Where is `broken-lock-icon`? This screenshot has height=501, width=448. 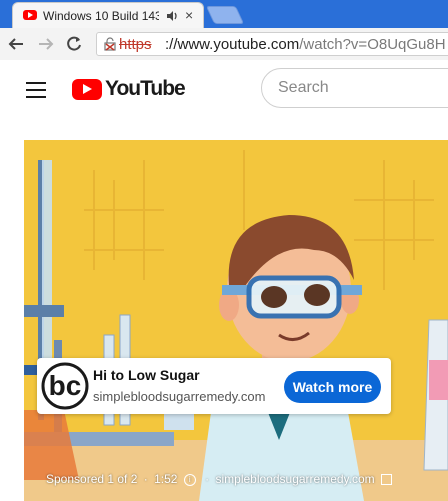
broken-lock-icon is located at coordinates (110, 44).